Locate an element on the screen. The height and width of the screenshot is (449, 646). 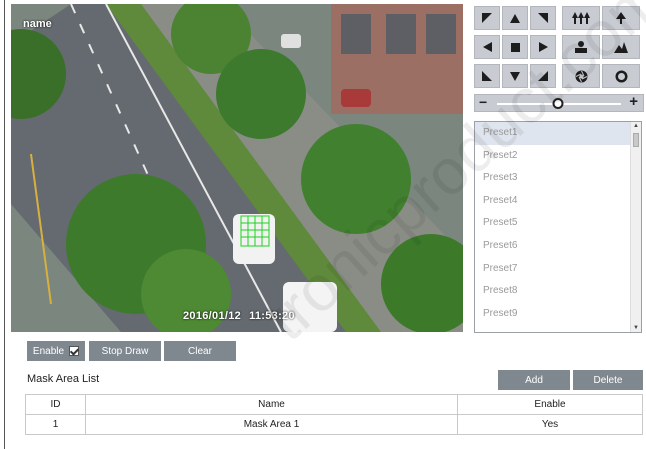
column-header-name: Name is located at coordinates (271, 404).